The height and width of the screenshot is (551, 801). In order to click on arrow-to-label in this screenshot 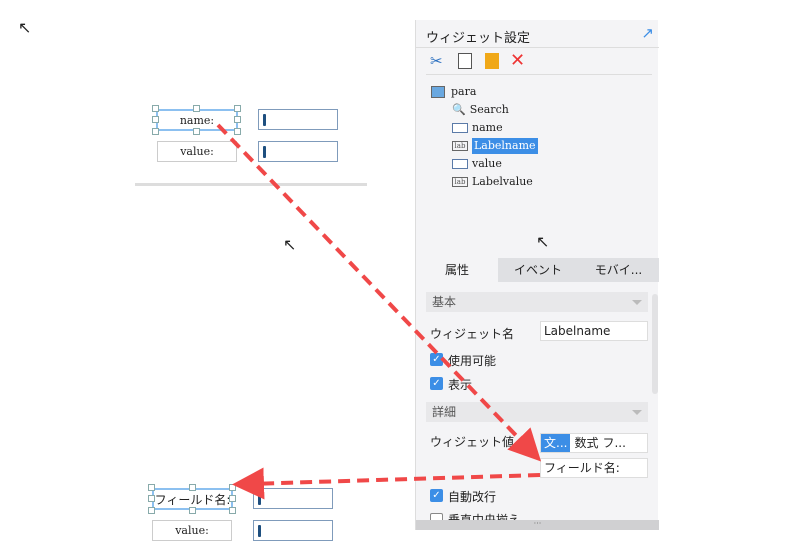, I will do `click(386, 483)`.